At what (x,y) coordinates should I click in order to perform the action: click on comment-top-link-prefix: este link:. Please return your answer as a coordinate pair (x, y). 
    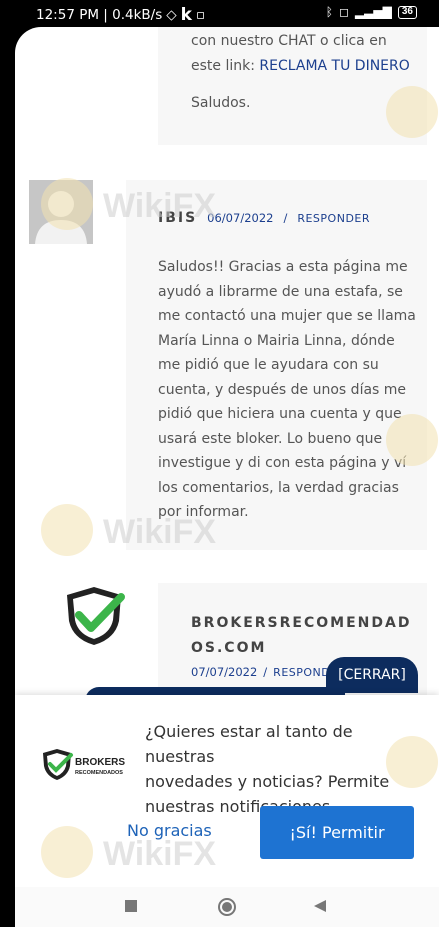
    Looking at the image, I should click on (225, 65).